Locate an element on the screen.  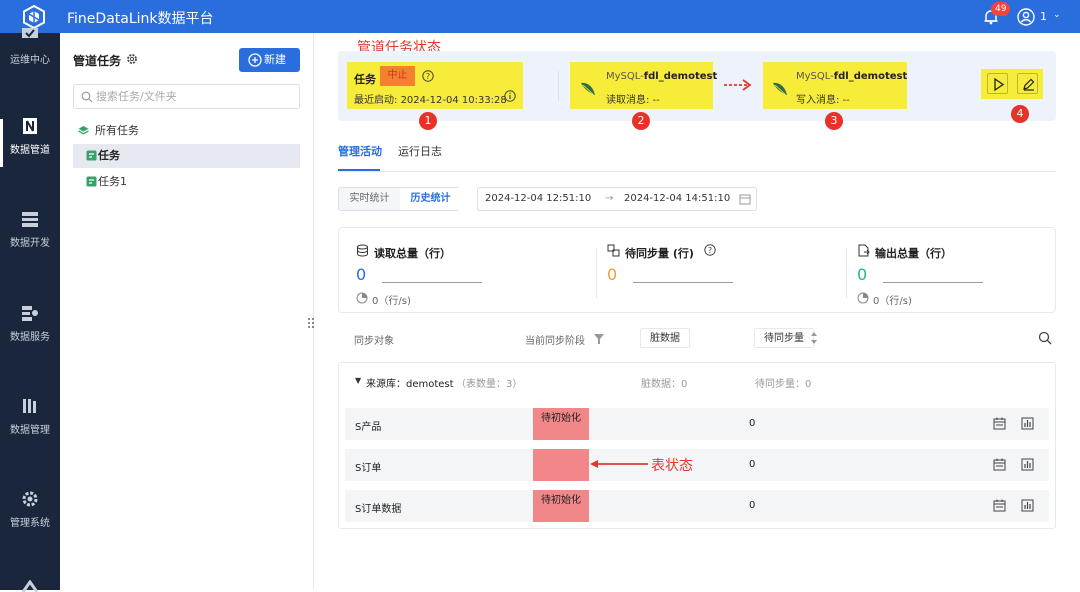
tab-manage-activity: 管理活动 is located at coordinates (360, 151).